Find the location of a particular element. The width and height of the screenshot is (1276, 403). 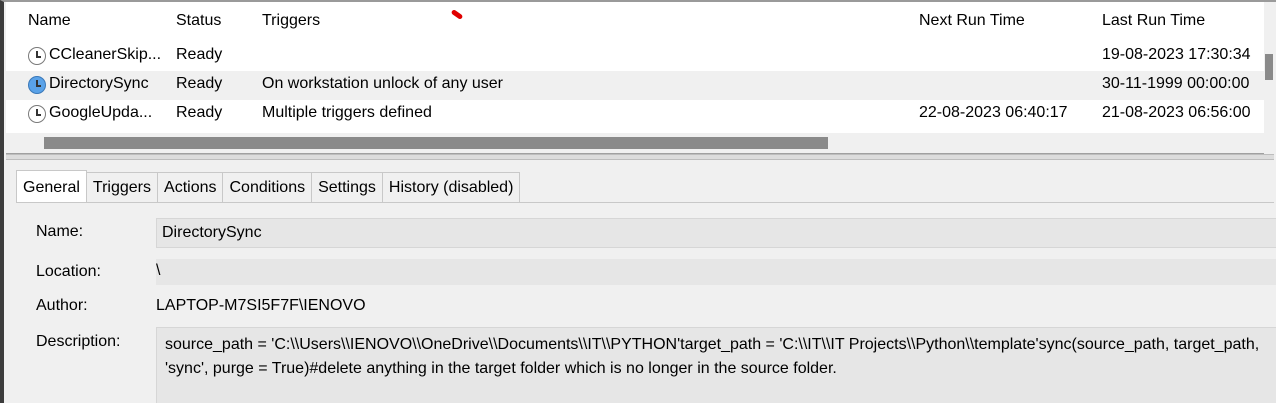

column-header-last-run: Last Run Time is located at coordinates (1153, 21).